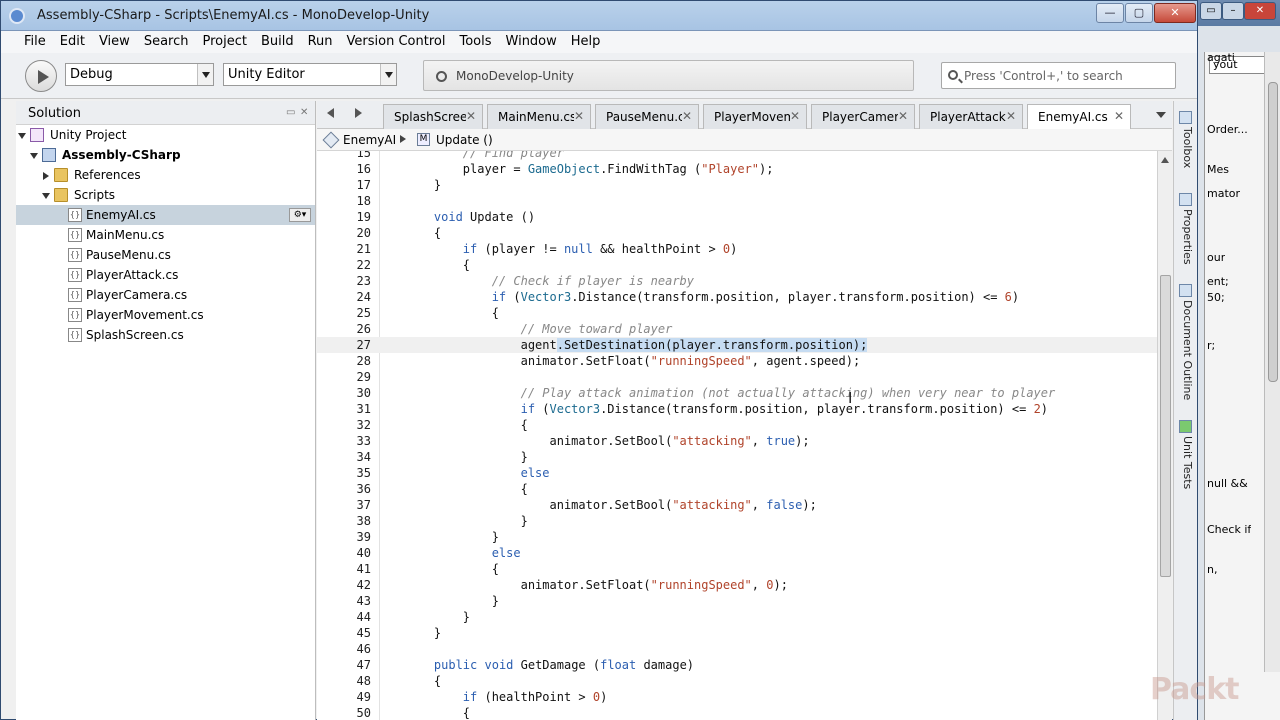 Image resolution: width=1280 pixels, height=720 pixels. What do you see at coordinates (1165, 426) in the screenshot?
I see `editor-scroll-thumb` at bounding box center [1165, 426].